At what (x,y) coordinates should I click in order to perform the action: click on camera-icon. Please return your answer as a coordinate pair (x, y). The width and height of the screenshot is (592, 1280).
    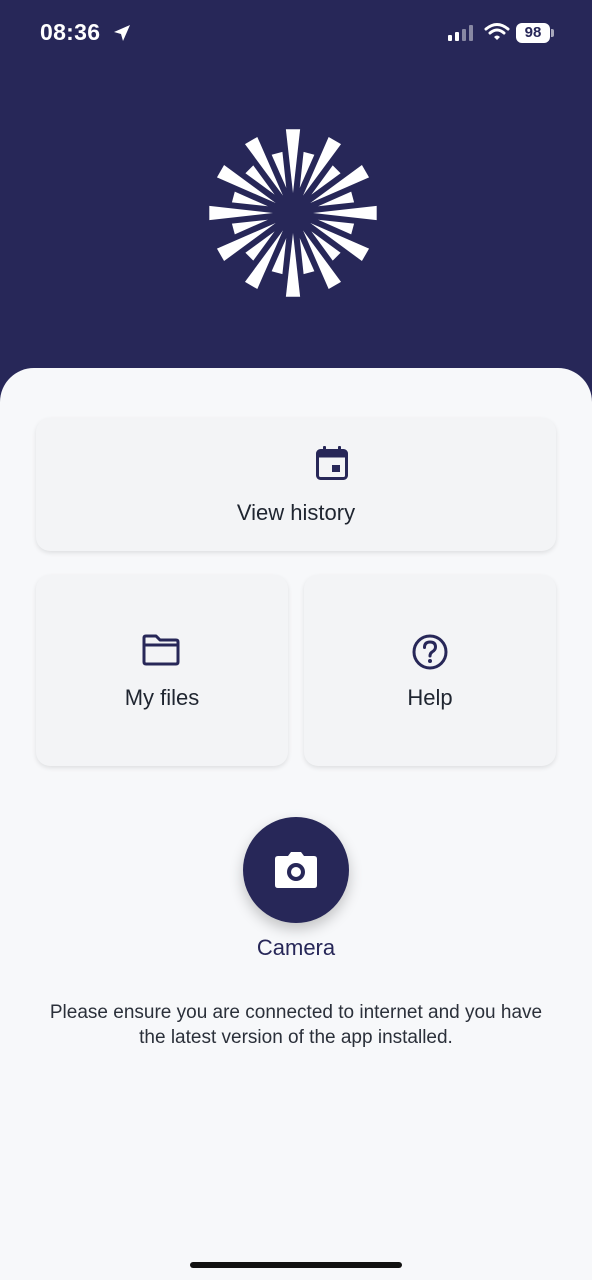
    Looking at the image, I should click on (296, 870).